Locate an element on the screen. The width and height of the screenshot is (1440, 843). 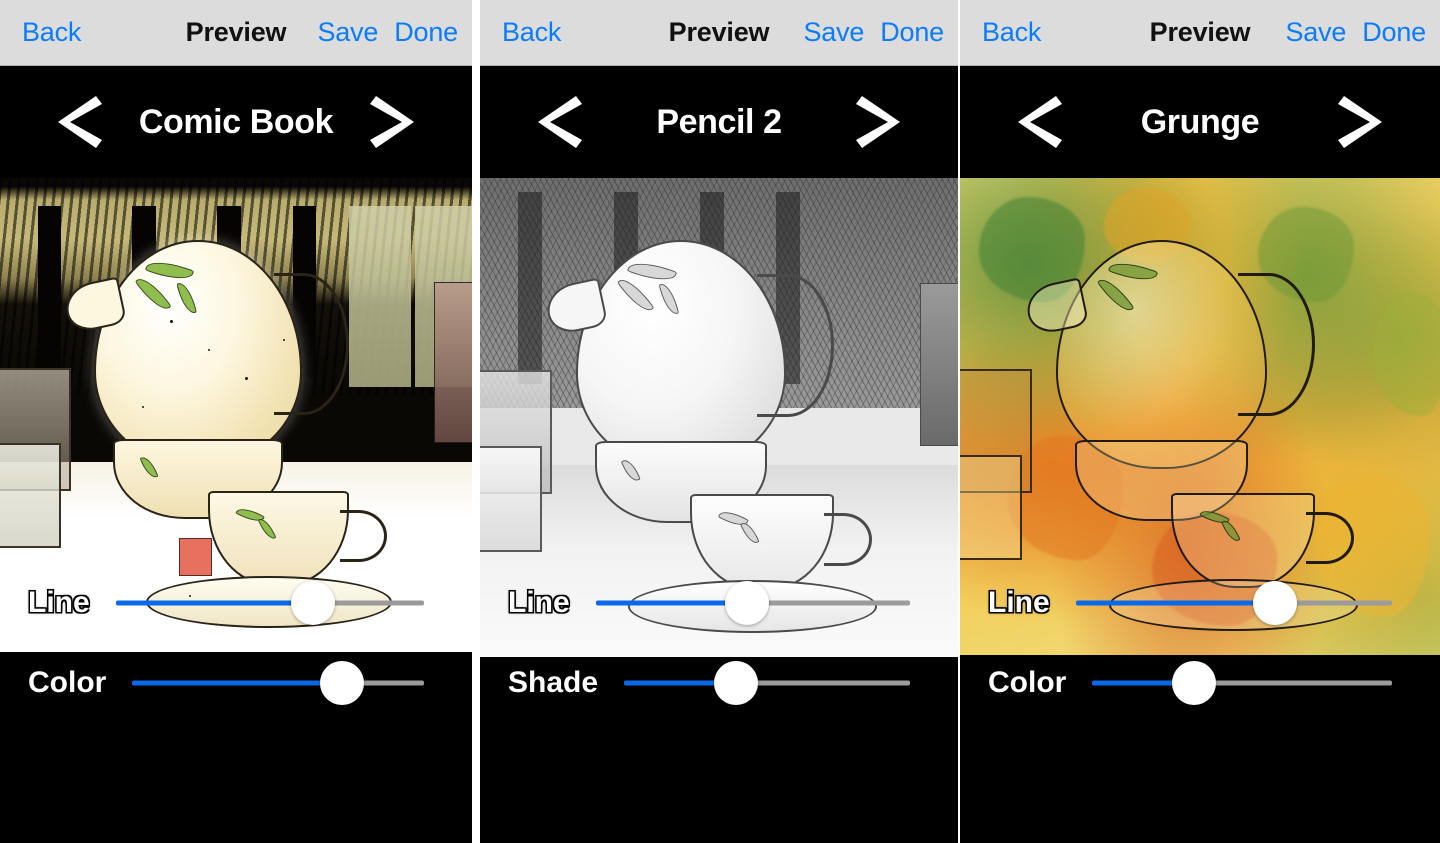
filter-selector-bar: Grunge is located at coordinates (1200, 122).